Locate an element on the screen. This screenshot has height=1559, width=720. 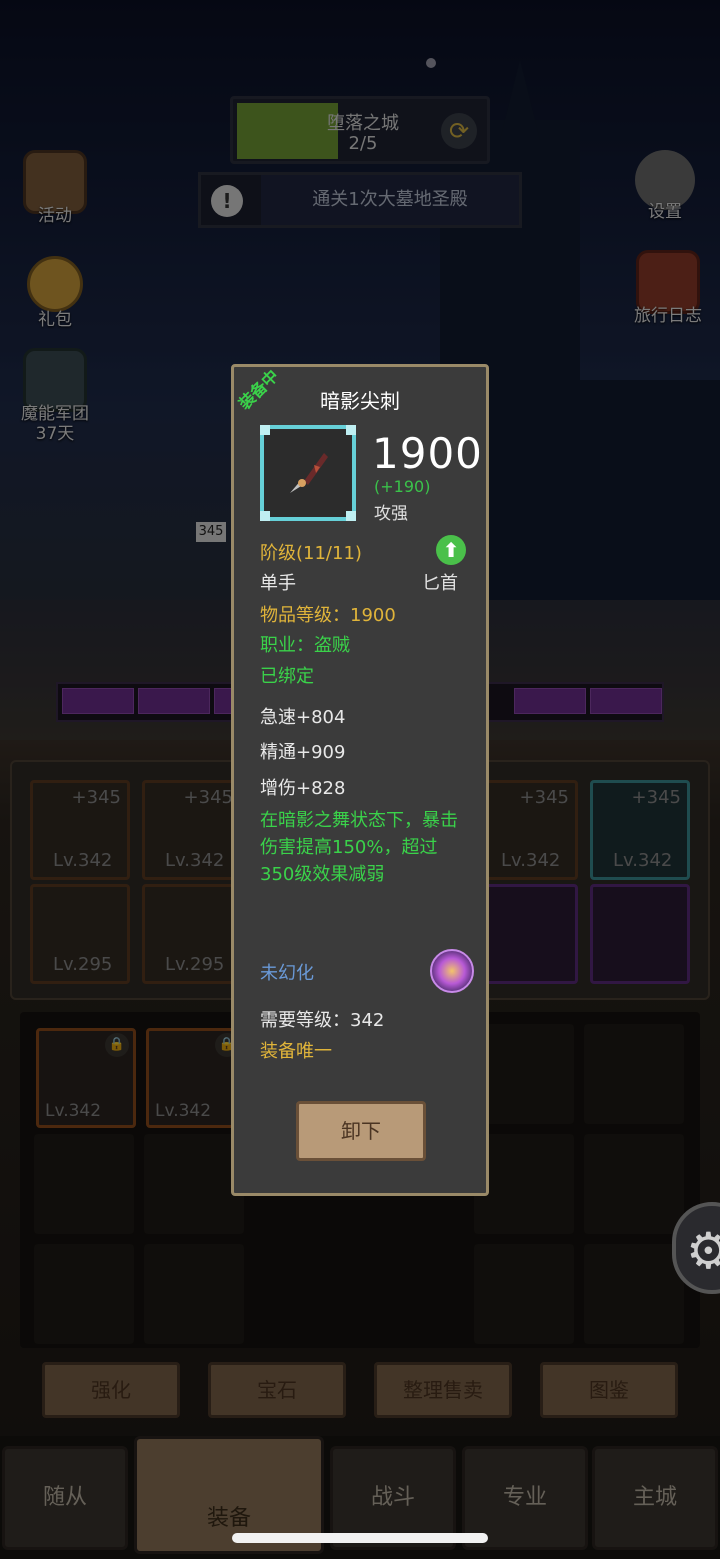
item-icon-frame is located at coordinates (308, 473).